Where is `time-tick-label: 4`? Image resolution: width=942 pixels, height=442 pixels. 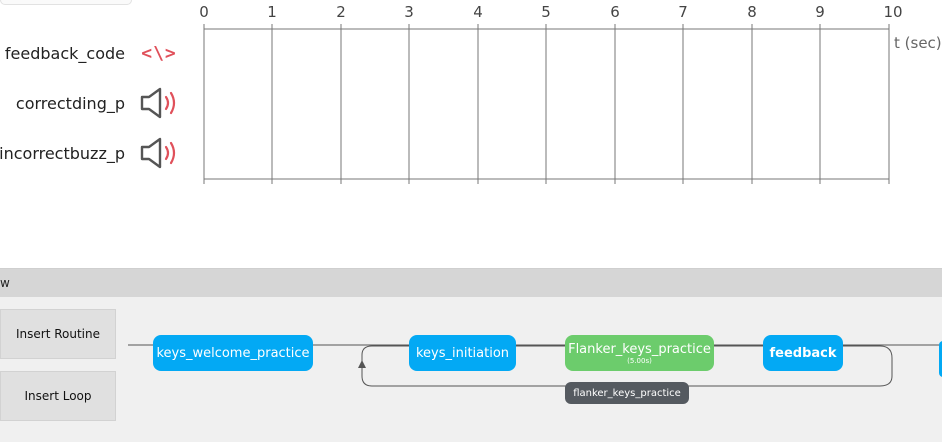
time-tick-label: 4 is located at coordinates (478, 12).